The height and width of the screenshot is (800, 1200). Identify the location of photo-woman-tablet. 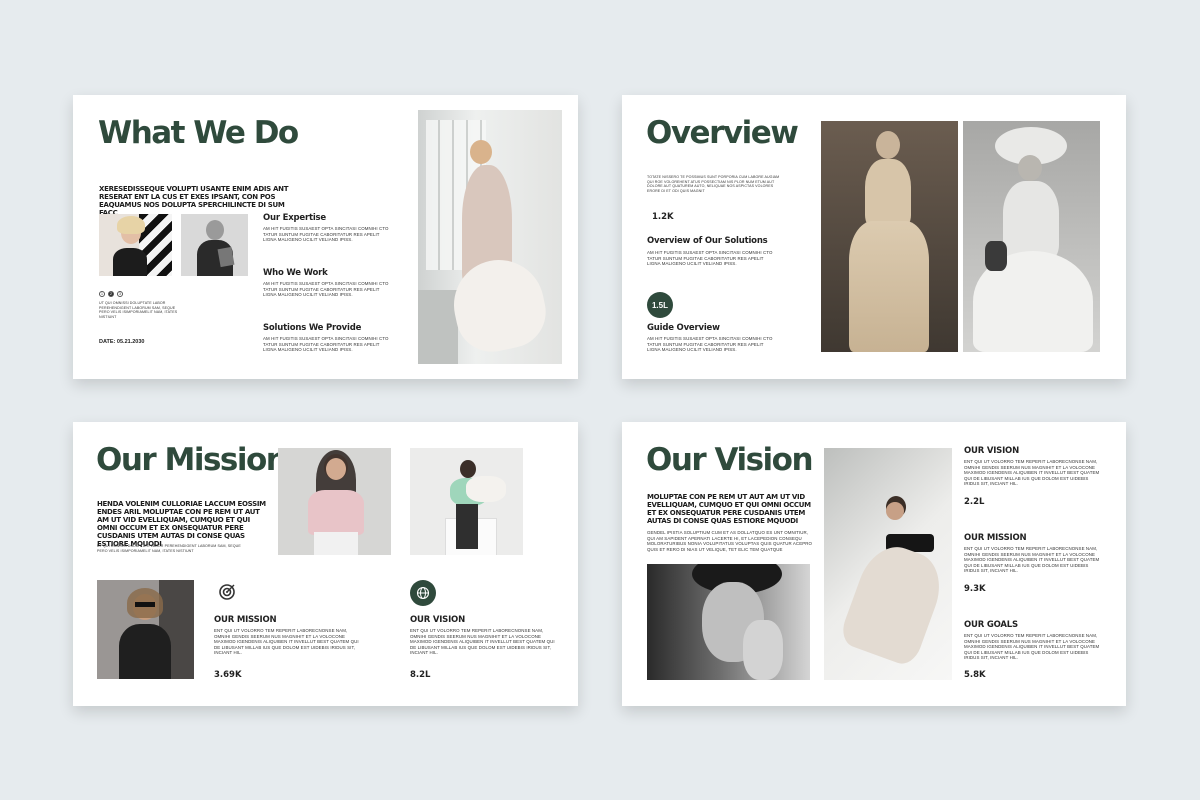
(214, 245).